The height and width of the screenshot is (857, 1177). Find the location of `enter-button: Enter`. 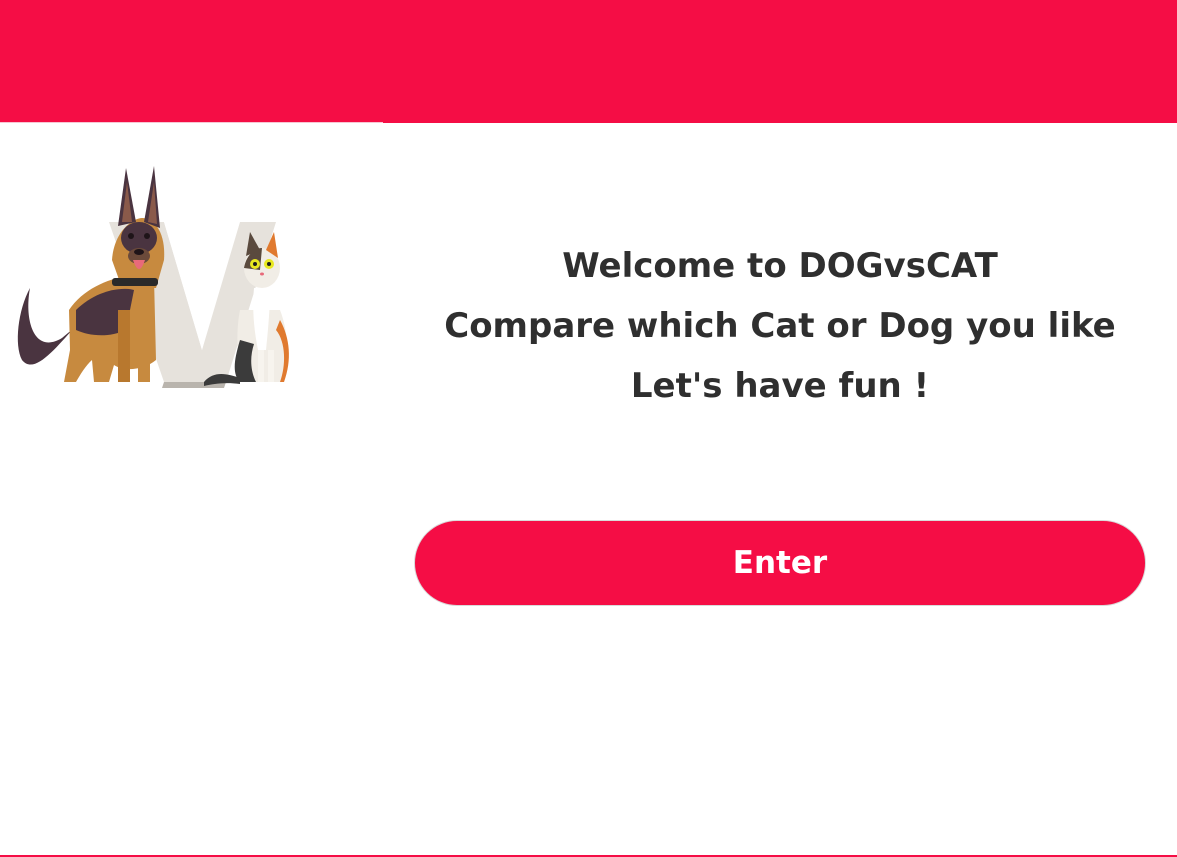

enter-button: Enter is located at coordinates (780, 563).